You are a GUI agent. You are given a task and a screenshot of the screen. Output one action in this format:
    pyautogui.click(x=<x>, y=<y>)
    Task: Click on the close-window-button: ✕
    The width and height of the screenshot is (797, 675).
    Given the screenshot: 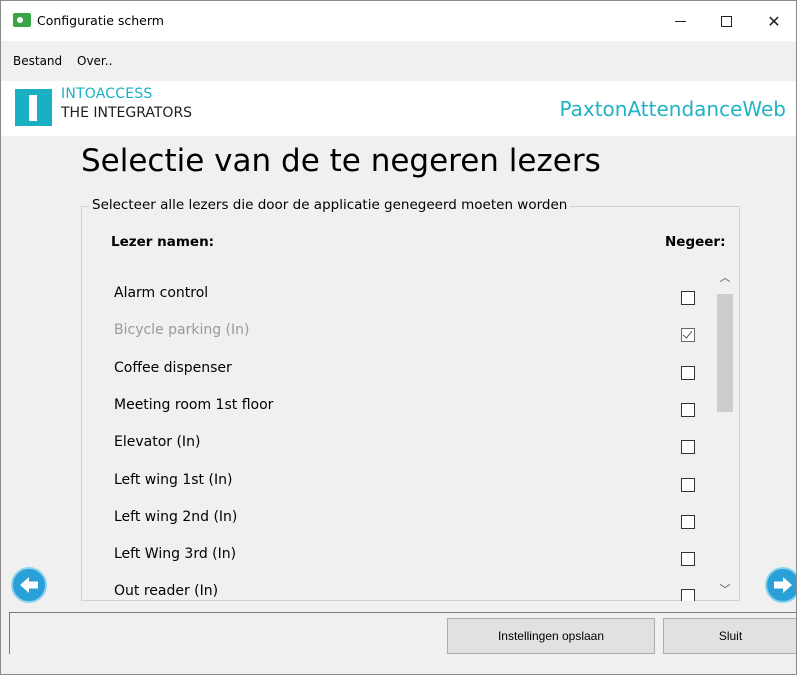 What is the action you would take?
    pyautogui.click(x=773, y=21)
    